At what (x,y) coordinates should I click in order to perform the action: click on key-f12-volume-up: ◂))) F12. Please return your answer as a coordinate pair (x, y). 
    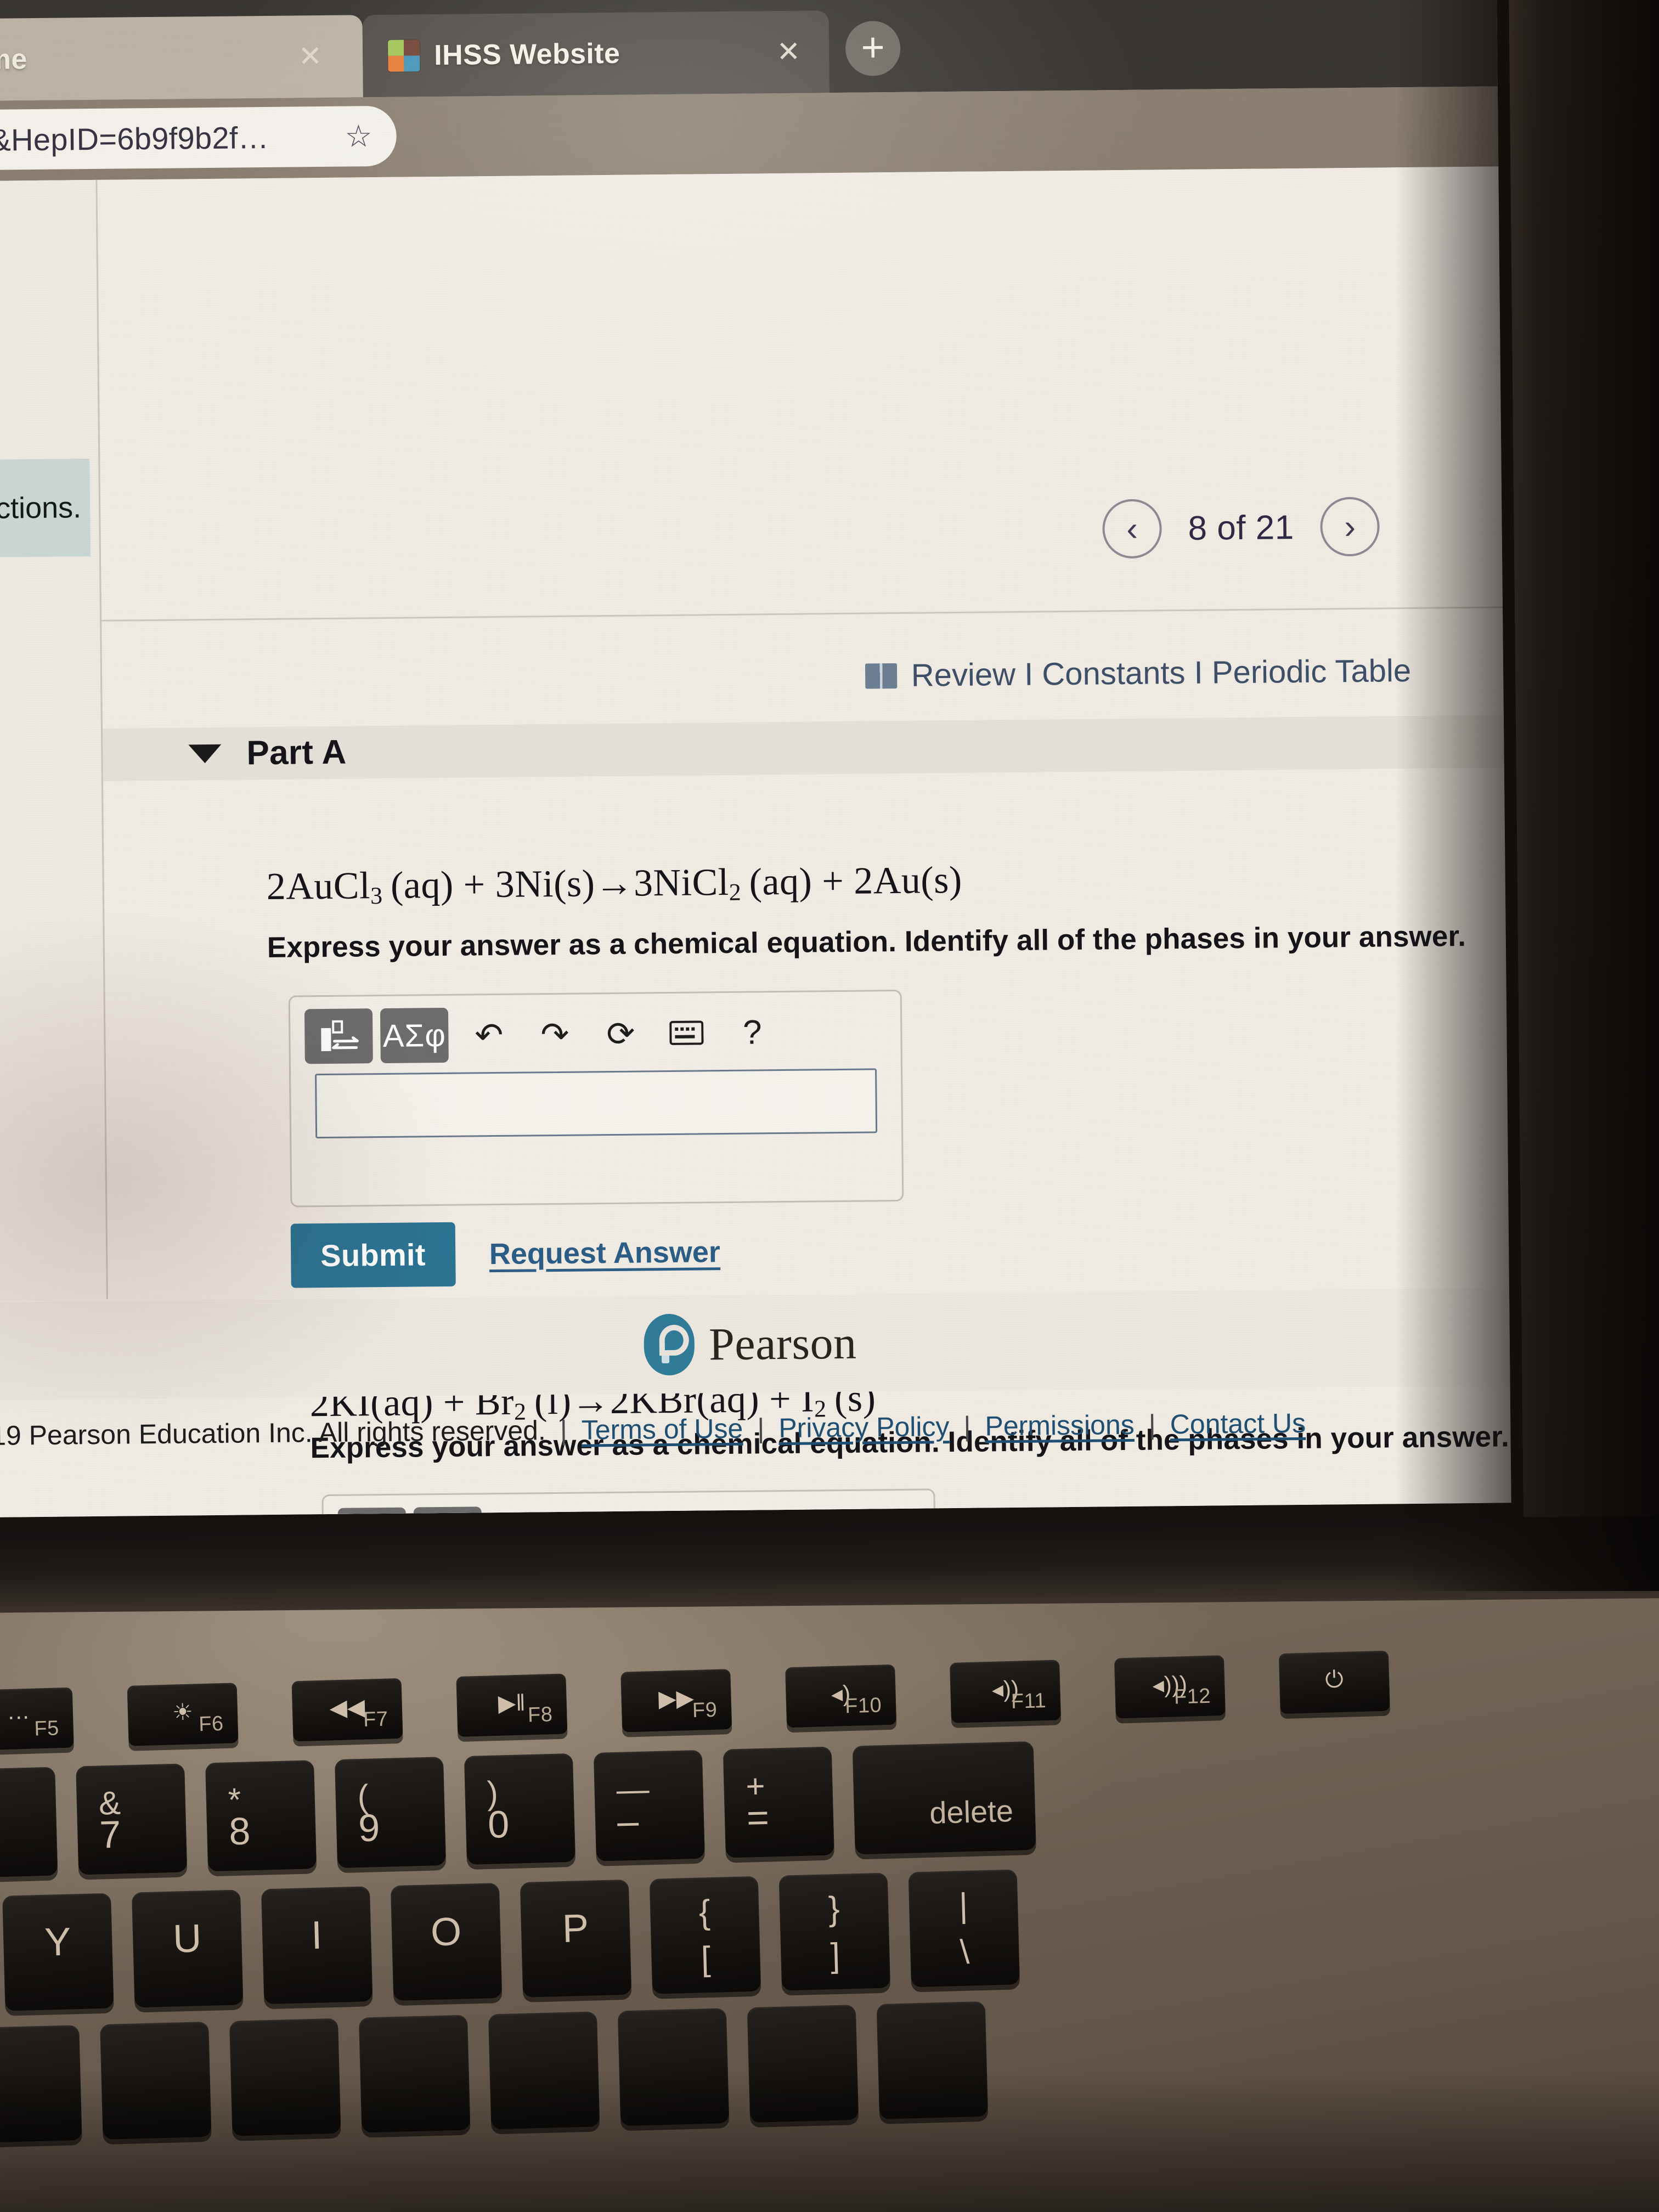
    Looking at the image, I should click on (1170, 1687).